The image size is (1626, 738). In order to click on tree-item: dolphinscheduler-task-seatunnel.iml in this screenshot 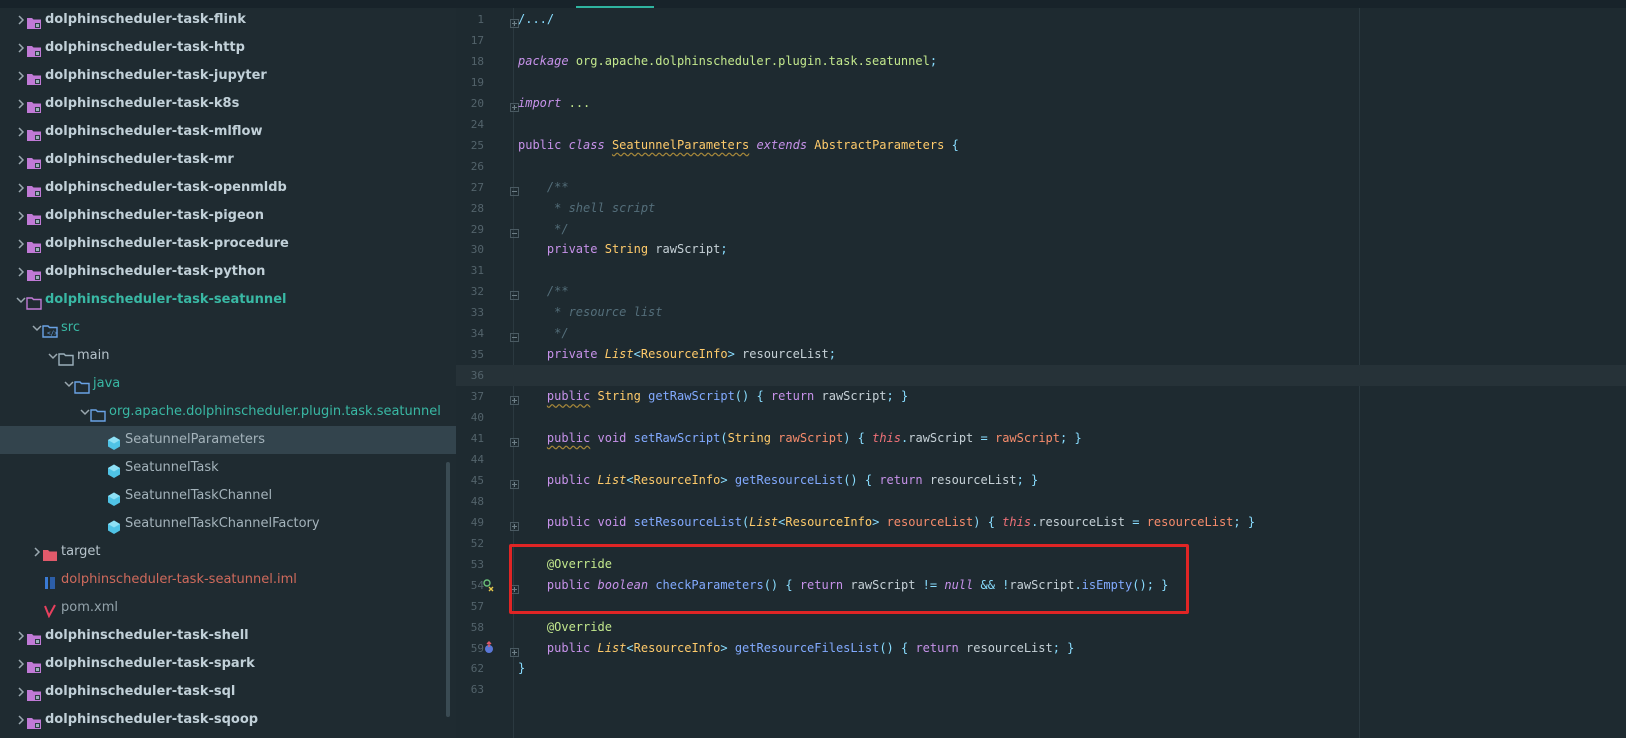, I will do `click(228, 580)`.